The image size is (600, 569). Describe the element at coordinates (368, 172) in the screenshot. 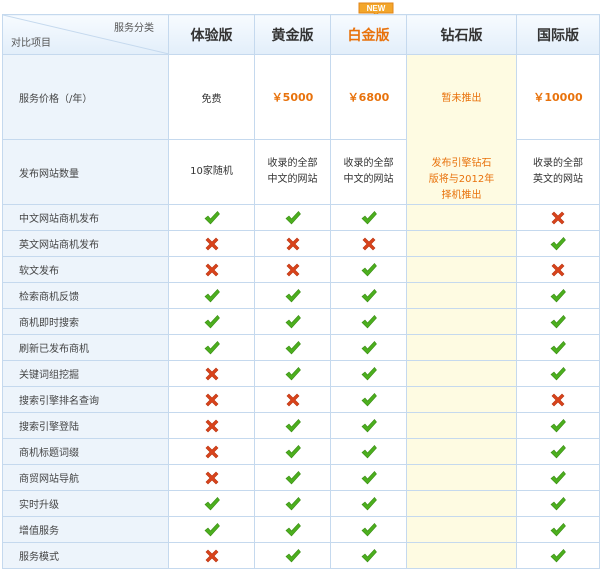

I see `sites-platinum: 收录的全部 中文的网站` at that location.